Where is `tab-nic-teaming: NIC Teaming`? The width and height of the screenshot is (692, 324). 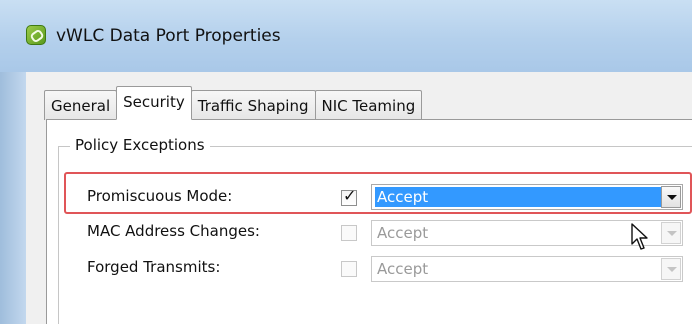 tab-nic-teaming: NIC Teaming is located at coordinates (368, 105).